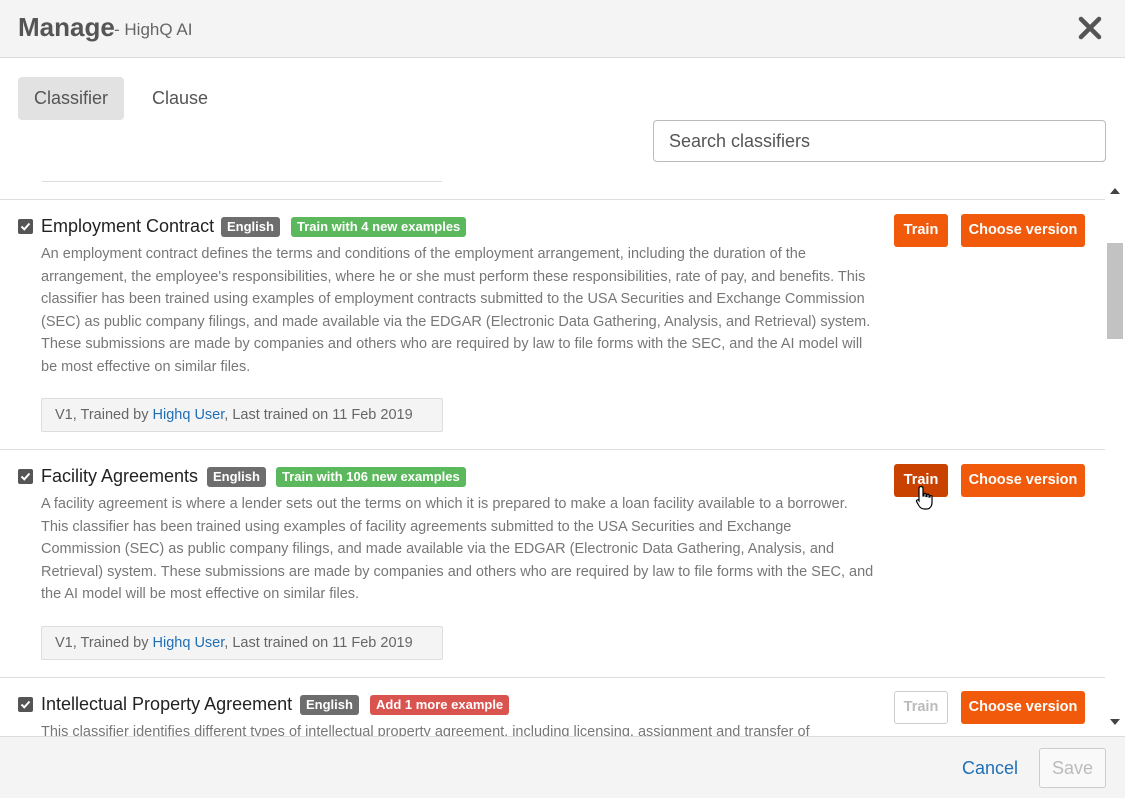 The image size is (1125, 798). What do you see at coordinates (371, 477) in the screenshot?
I see `status-badge: Train with 106 new examples` at bounding box center [371, 477].